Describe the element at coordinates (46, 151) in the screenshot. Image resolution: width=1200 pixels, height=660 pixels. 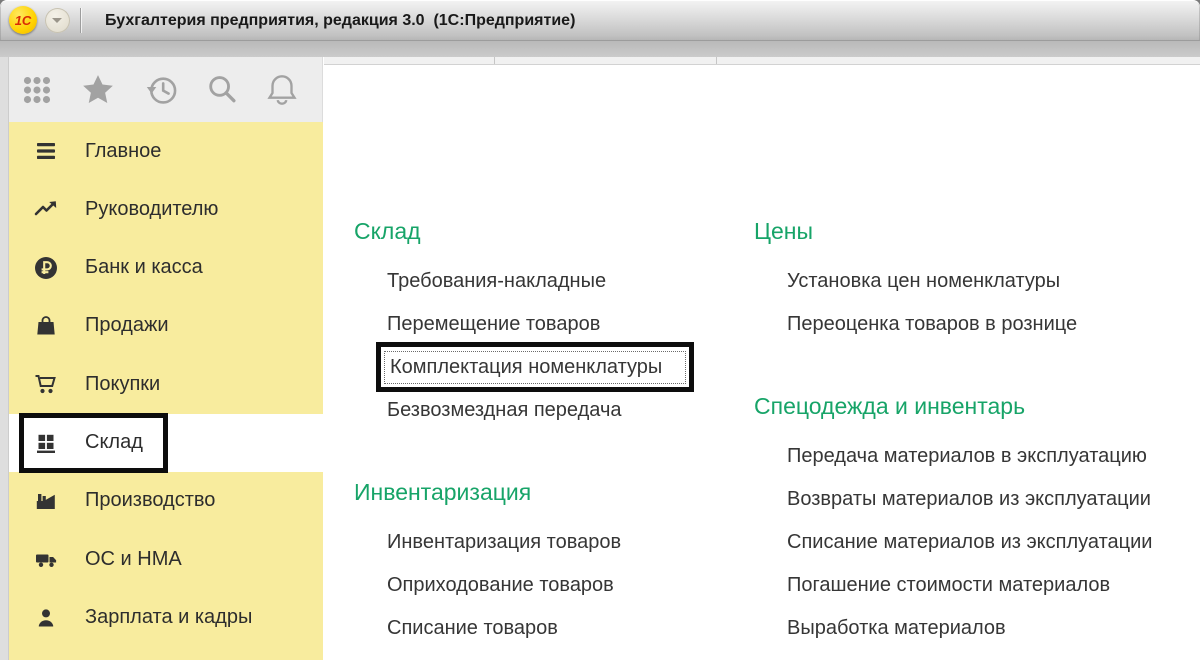
I see `menu-icon` at that location.